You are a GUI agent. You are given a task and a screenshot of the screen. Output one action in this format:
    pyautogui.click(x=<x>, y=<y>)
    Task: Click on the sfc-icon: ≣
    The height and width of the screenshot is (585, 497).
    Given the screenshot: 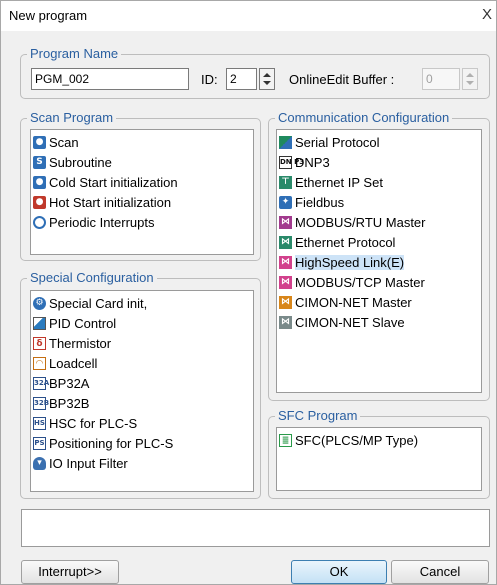 What is the action you would take?
    pyautogui.click(x=285, y=440)
    